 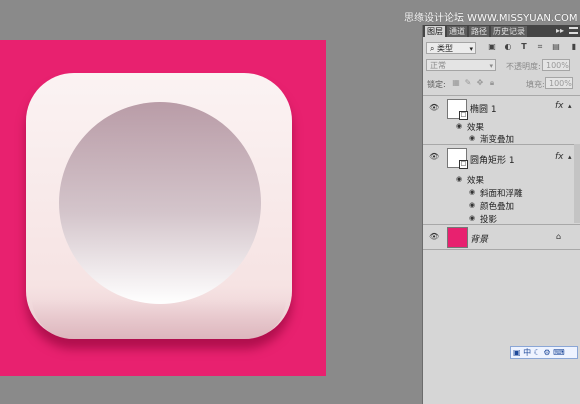 I want to click on lock-move-icon: ✥, so click(x=480, y=83).